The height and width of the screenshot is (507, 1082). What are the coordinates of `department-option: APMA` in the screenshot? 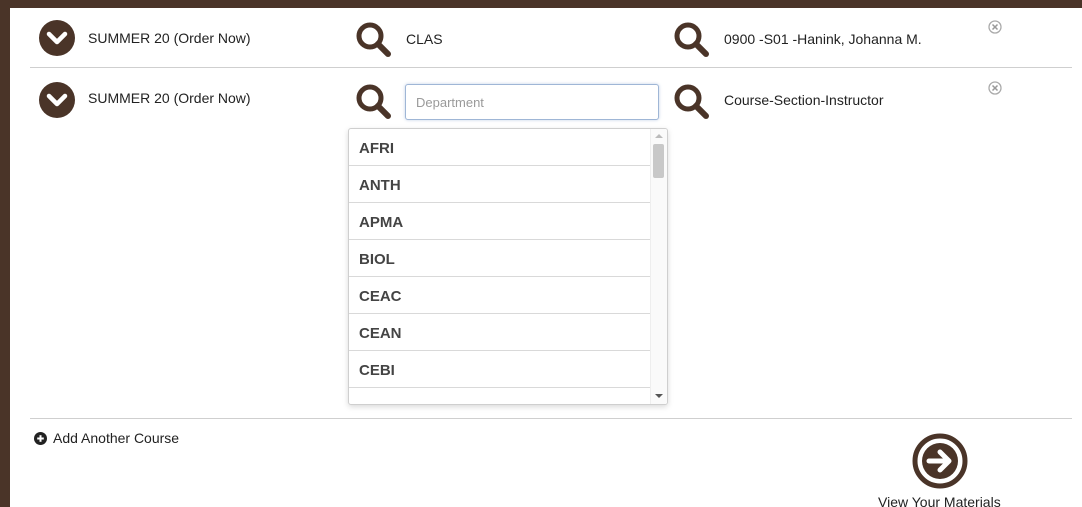 It's located at (500, 221).